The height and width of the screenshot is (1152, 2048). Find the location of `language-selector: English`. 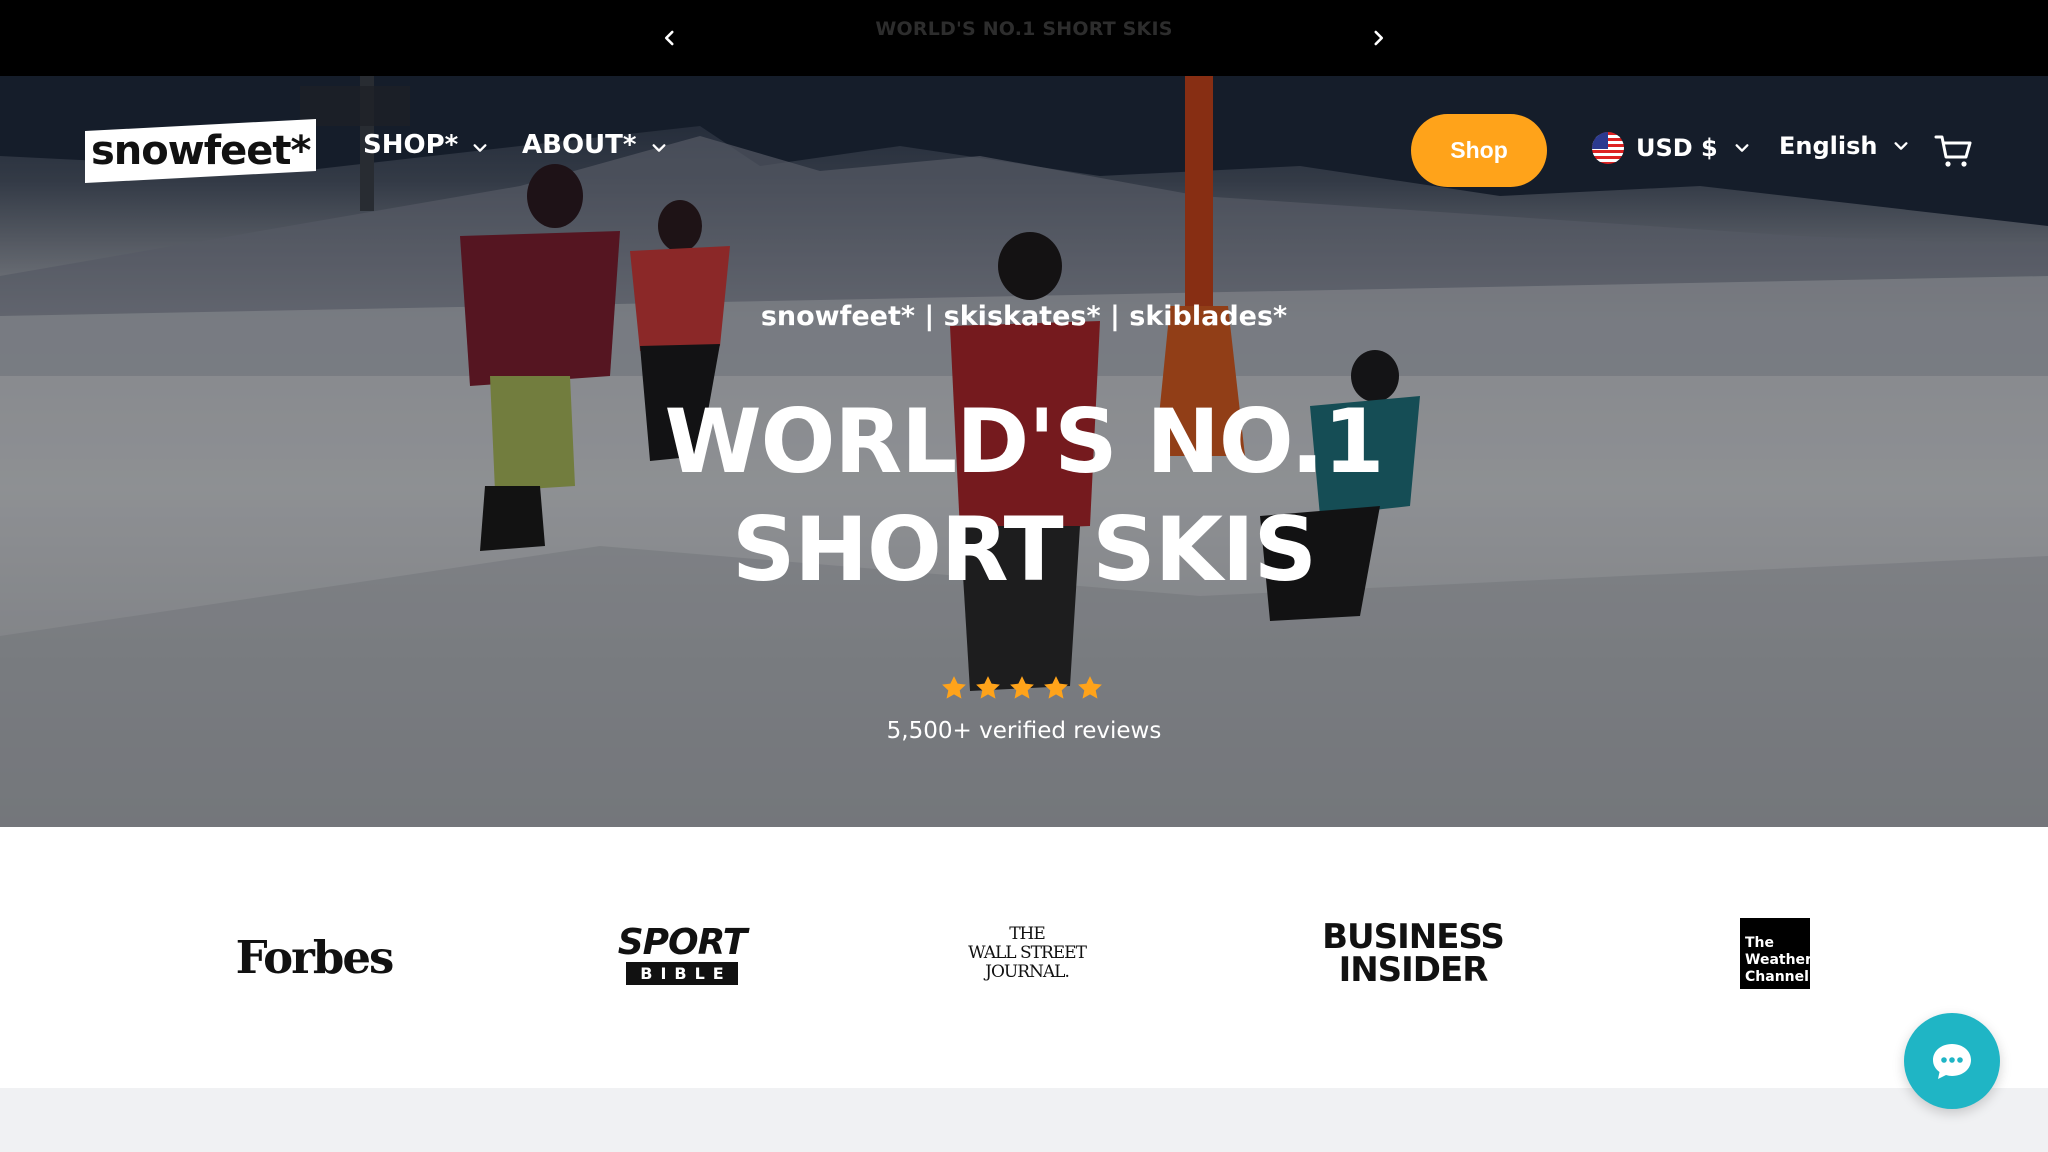

language-selector: English is located at coordinates (1844, 146).